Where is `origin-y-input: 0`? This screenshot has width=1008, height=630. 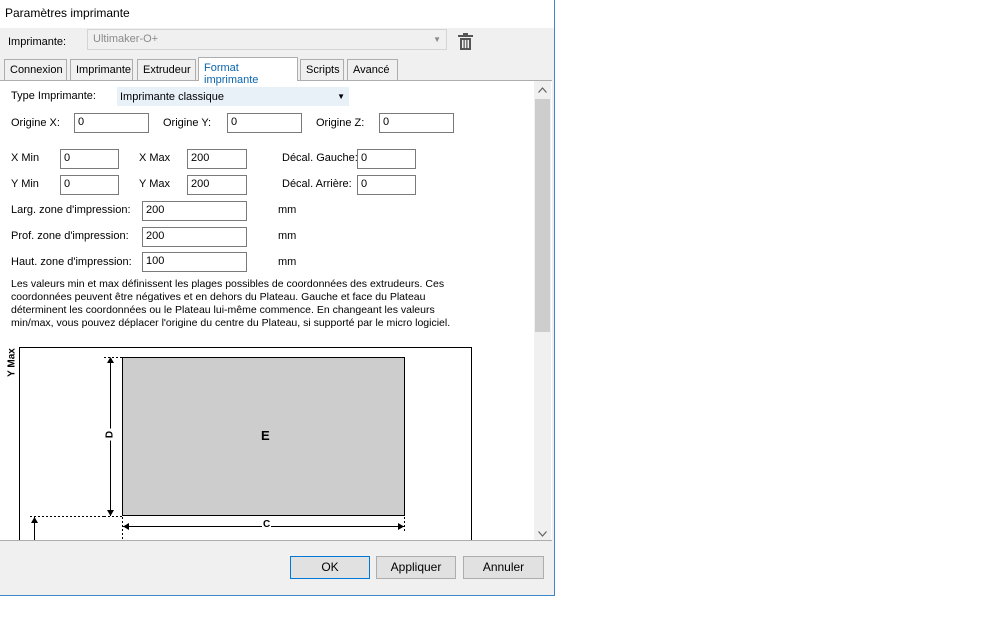 origin-y-input: 0 is located at coordinates (264, 123).